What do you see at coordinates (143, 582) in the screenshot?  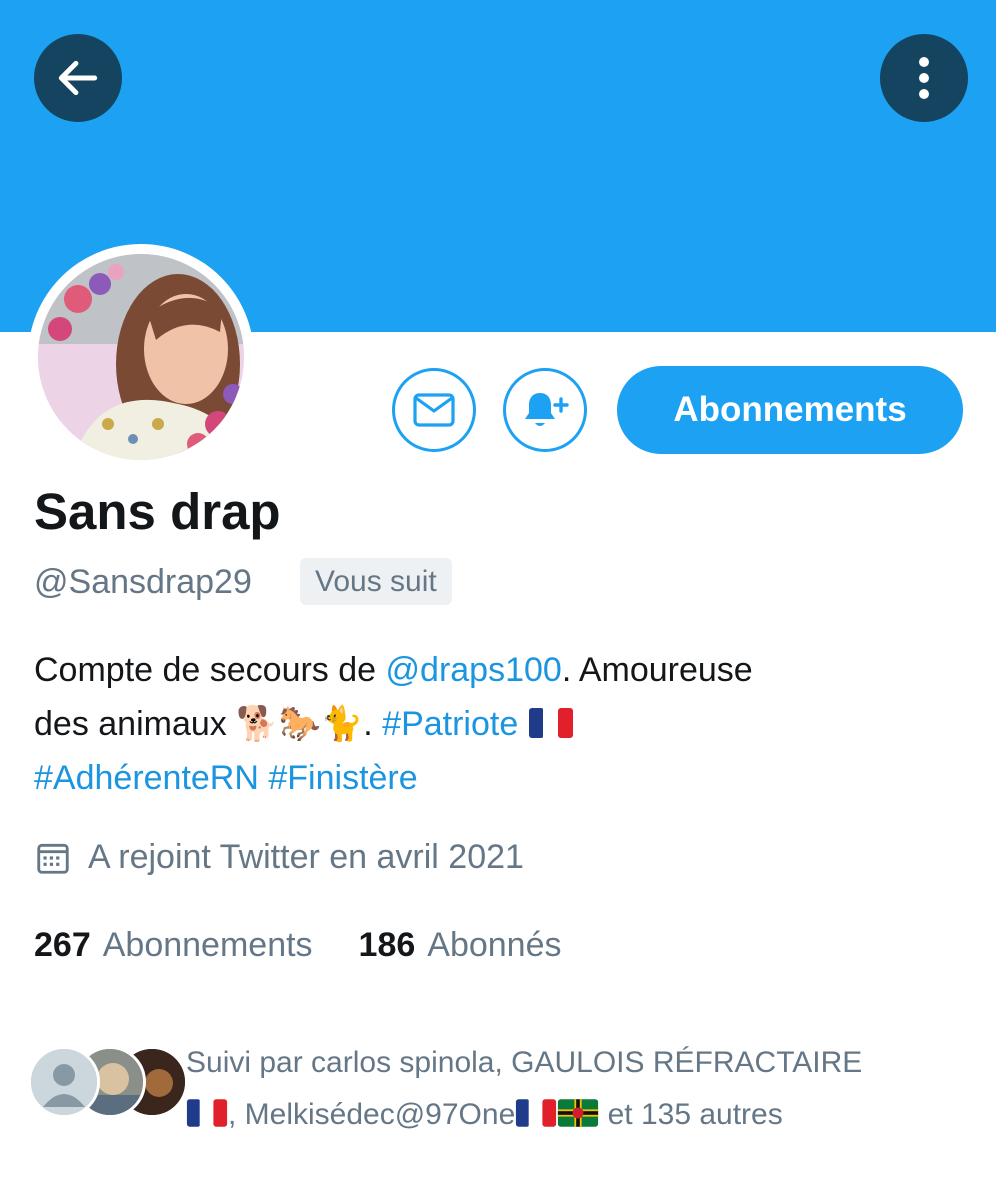 I see `username-handle: @Sansdrap29` at bounding box center [143, 582].